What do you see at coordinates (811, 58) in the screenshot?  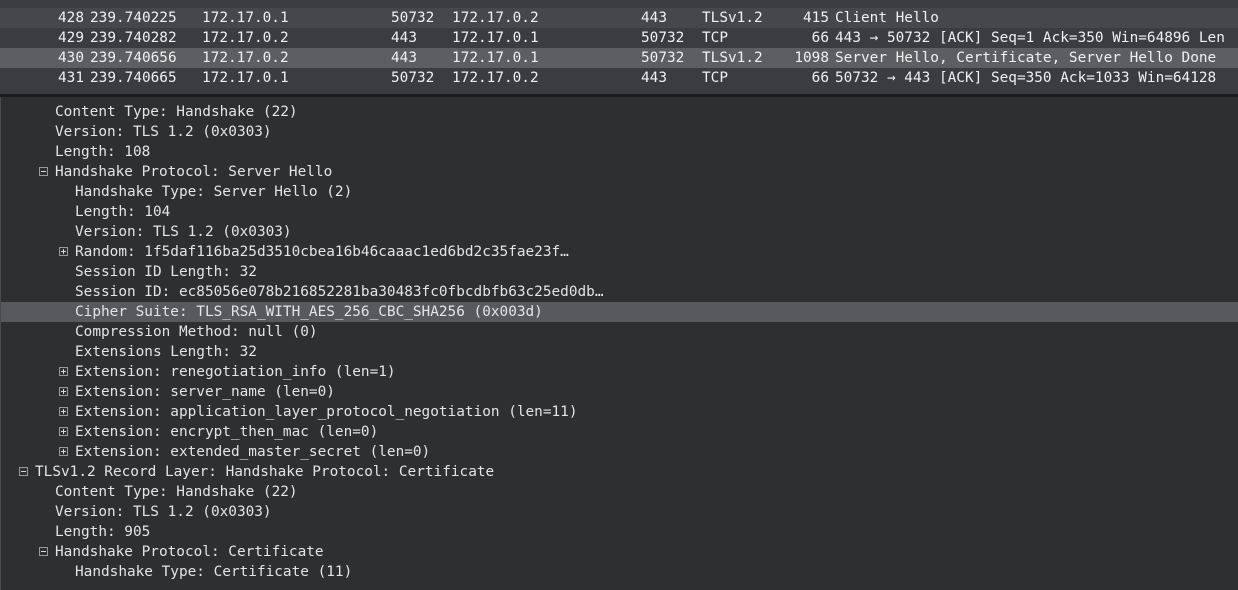 I see `packet-cell-len: 1098` at bounding box center [811, 58].